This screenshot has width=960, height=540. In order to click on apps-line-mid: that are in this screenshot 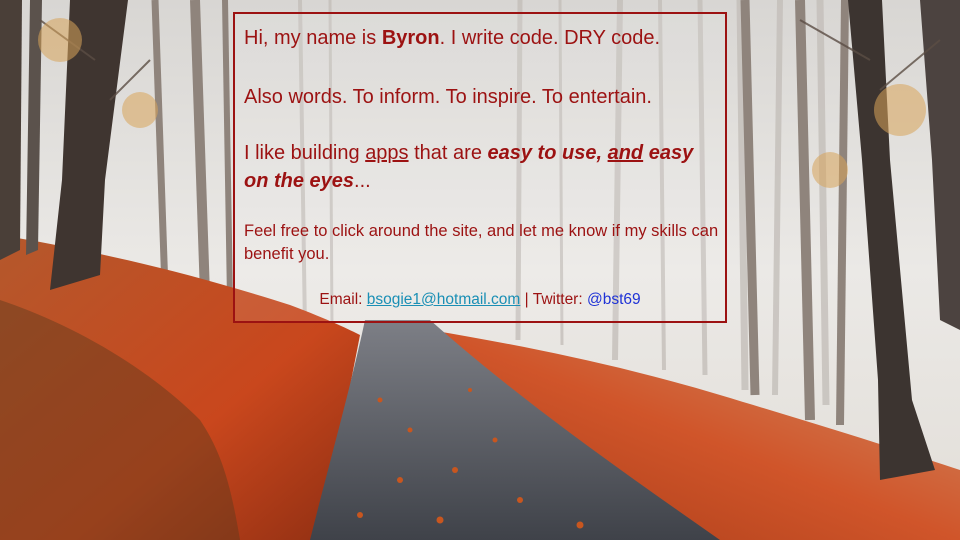, I will do `click(448, 153)`.